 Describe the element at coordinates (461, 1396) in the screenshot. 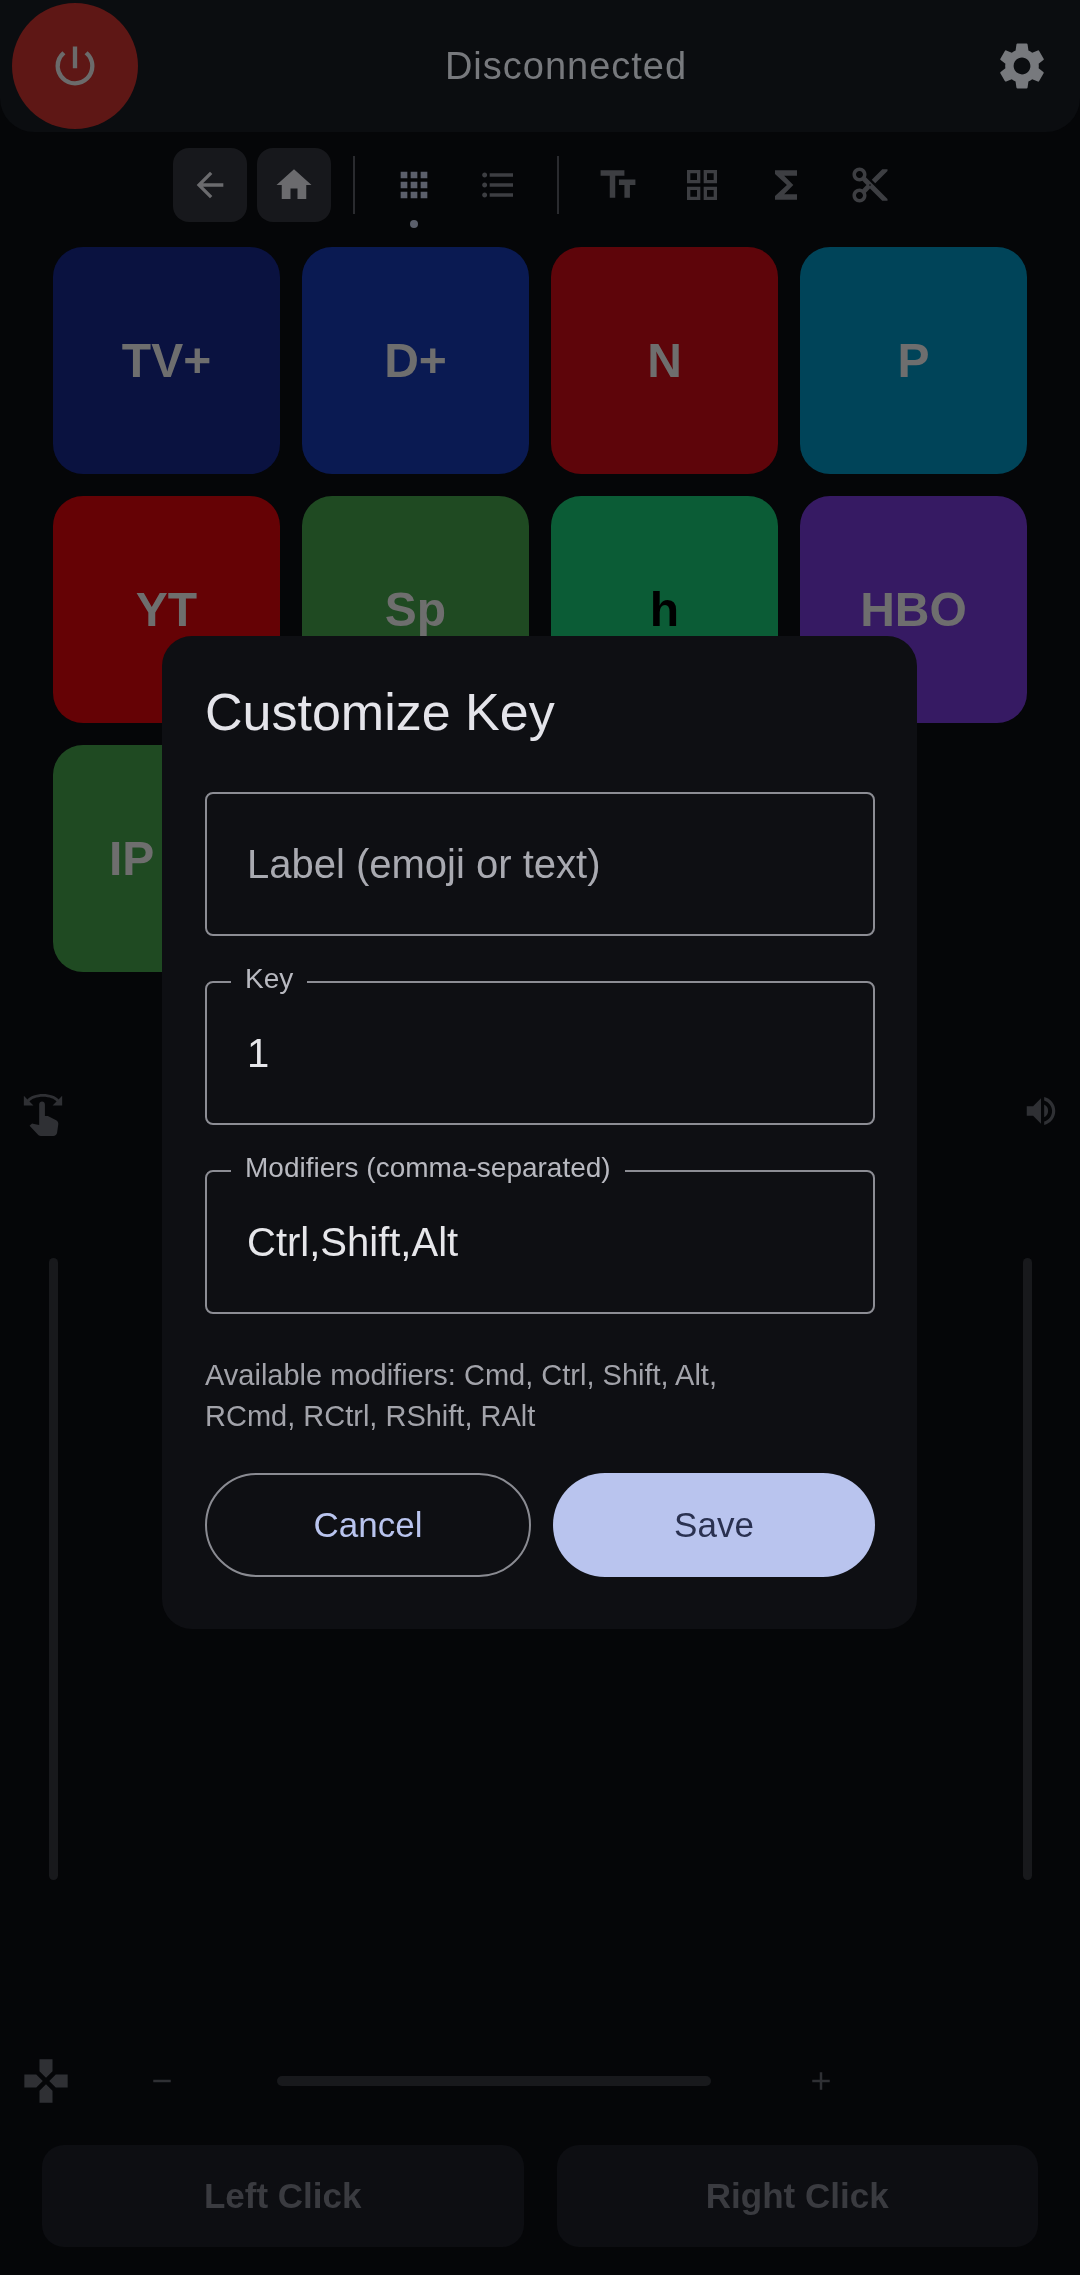

I see `helper-text: Available modifiers: Cmd, Ctrl, Shift, Alt, RCmd, RCtrl, RShift, RAlt` at that location.